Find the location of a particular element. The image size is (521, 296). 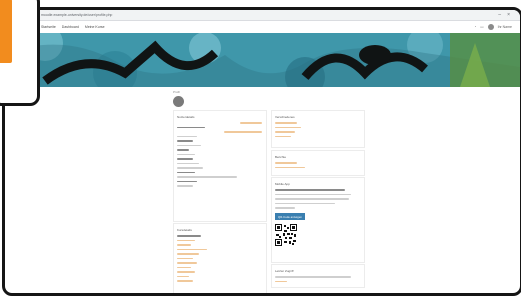

mobile-app-title: Mobile App is located at coordinates (282, 184).